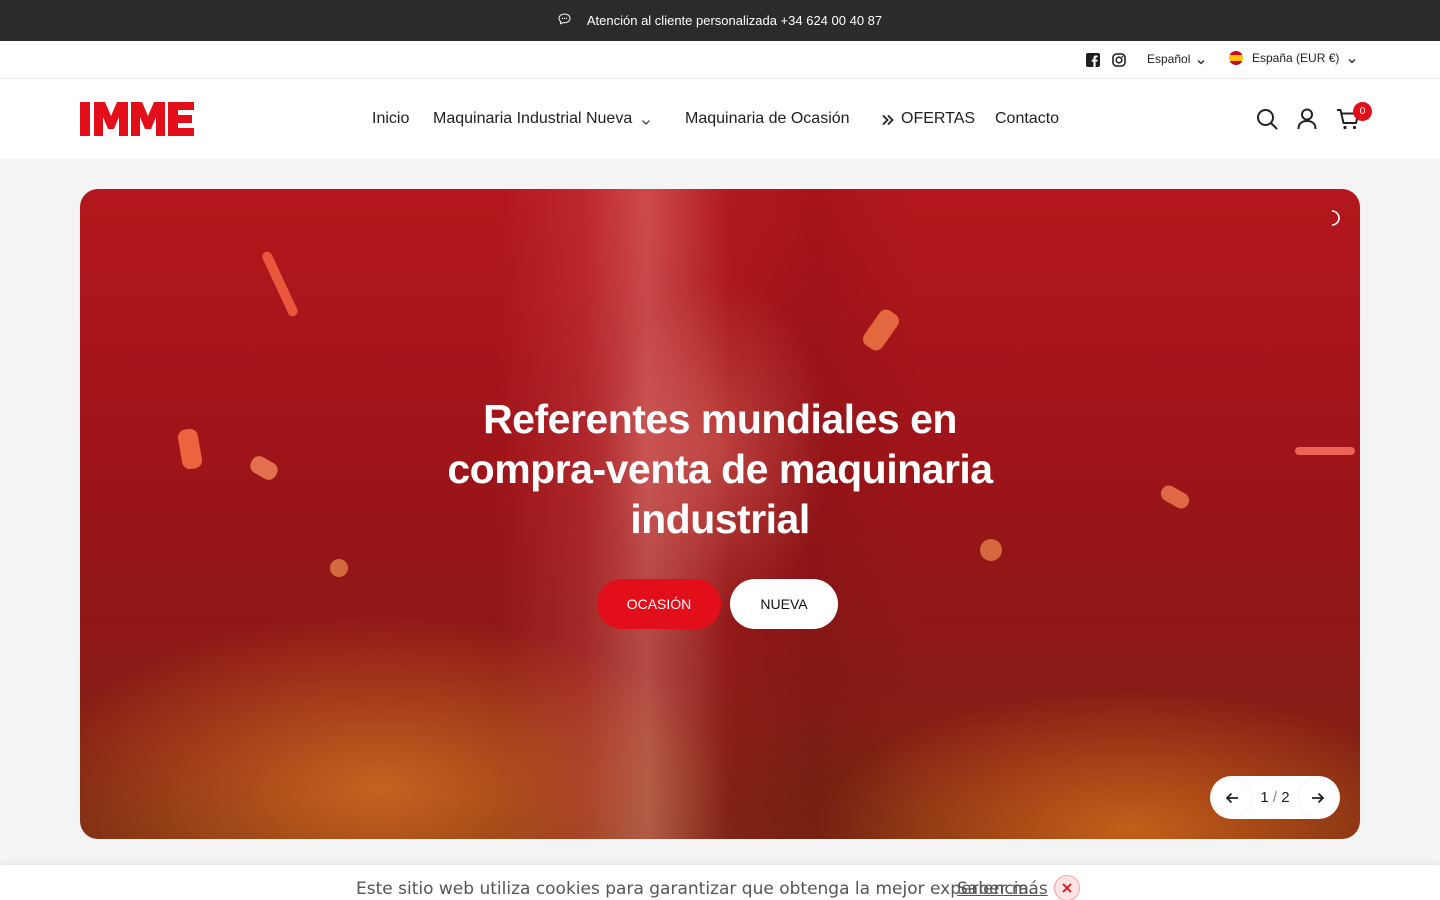 This screenshot has height=900, width=1440. What do you see at coordinates (1362, 111) in the screenshot?
I see `cart-count-badge: 0` at bounding box center [1362, 111].